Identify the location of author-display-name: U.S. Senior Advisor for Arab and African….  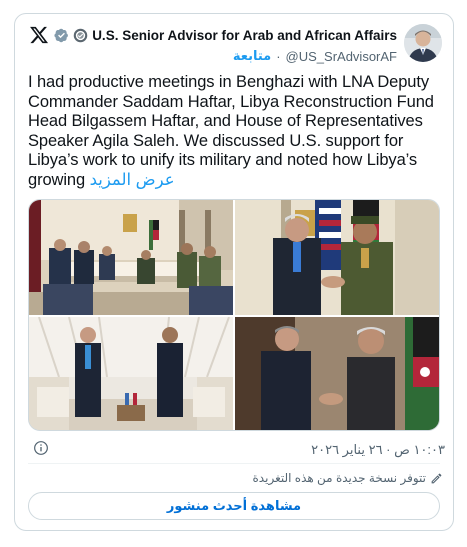
(244, 35).